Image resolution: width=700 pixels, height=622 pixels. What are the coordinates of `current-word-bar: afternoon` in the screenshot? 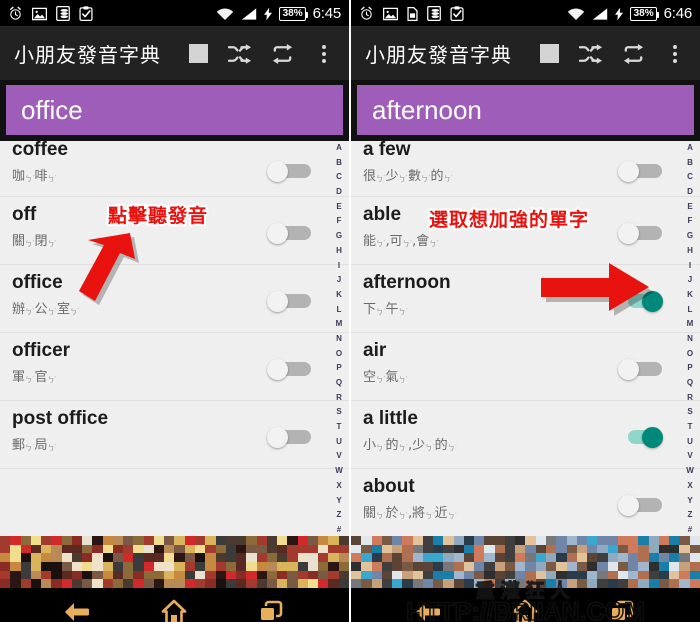 It's located at (525, 110).